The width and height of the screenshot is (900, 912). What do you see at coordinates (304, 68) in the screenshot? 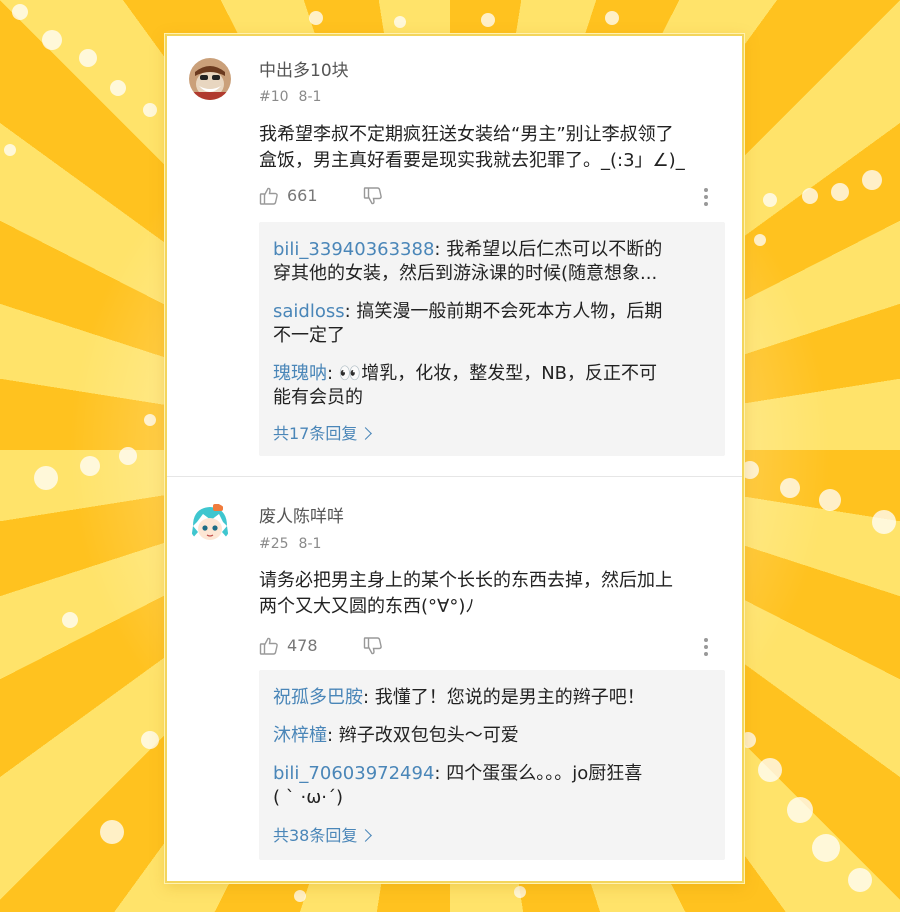
I see `username: 中出多10块` at bounding box center [304, 68].